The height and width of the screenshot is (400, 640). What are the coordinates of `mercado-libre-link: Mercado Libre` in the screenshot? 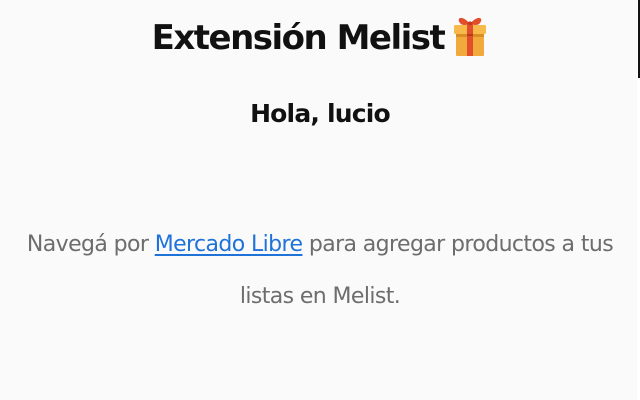 It's located at (229, 244).